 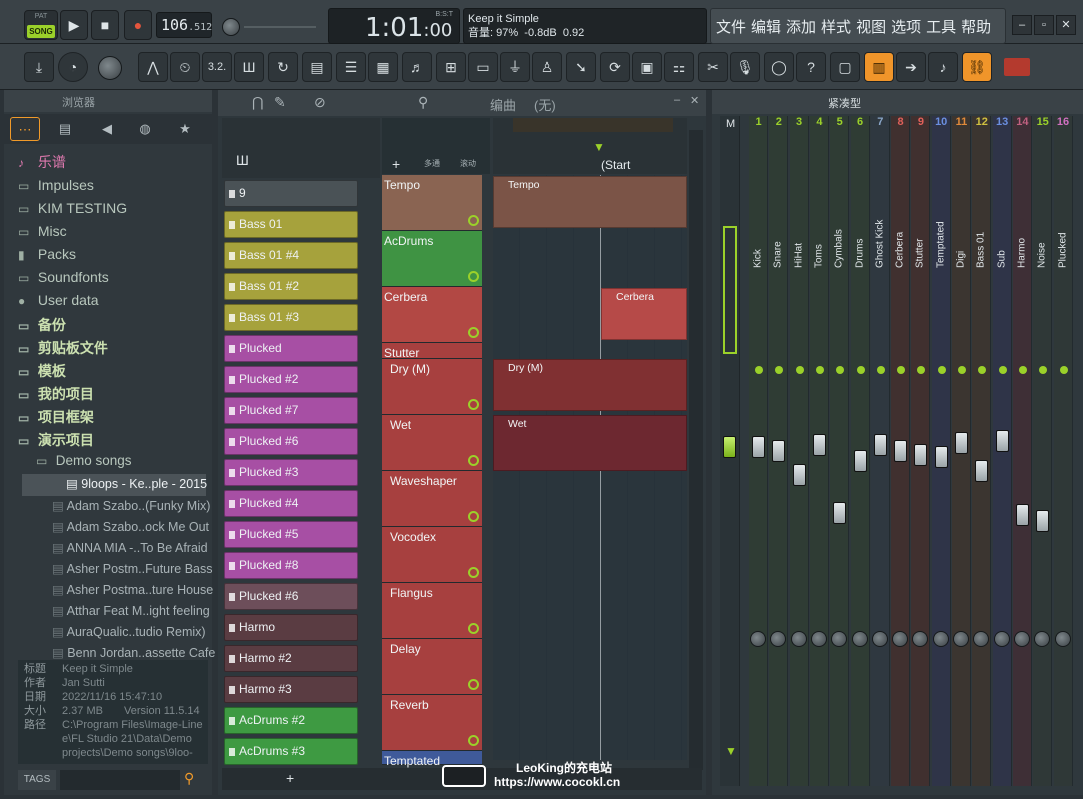 What do you see at coordinates (590, 202) in the screenshot?
I see `clip-tempo: Tempo` at bounding box center [590, 202].